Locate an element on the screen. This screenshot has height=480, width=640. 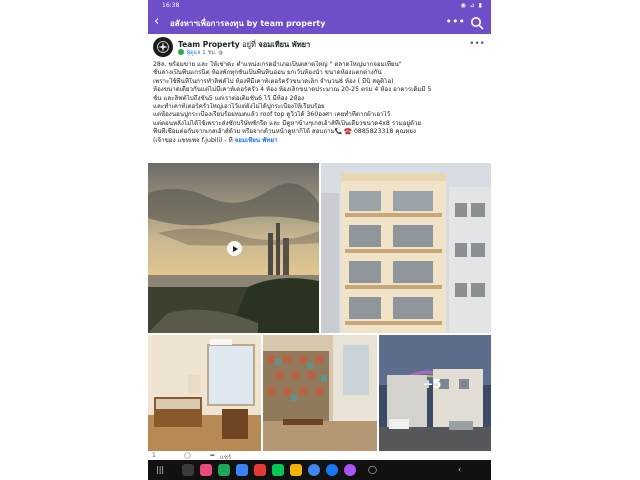
tiled-kitchen is located at coordinates (320, 393).